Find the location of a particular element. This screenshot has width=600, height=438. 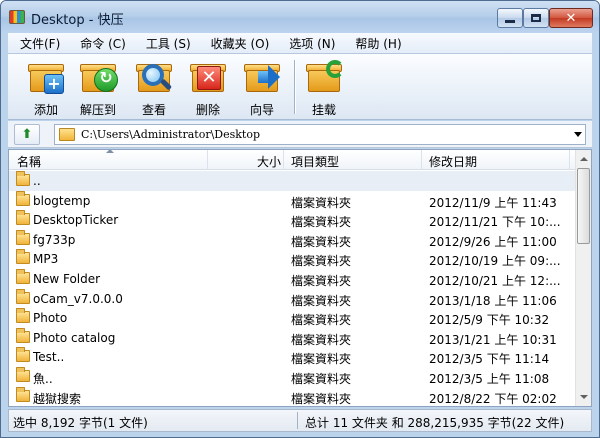

file-date: 2013/1/21 上午 10:31 is located at coordinates (493, 339).